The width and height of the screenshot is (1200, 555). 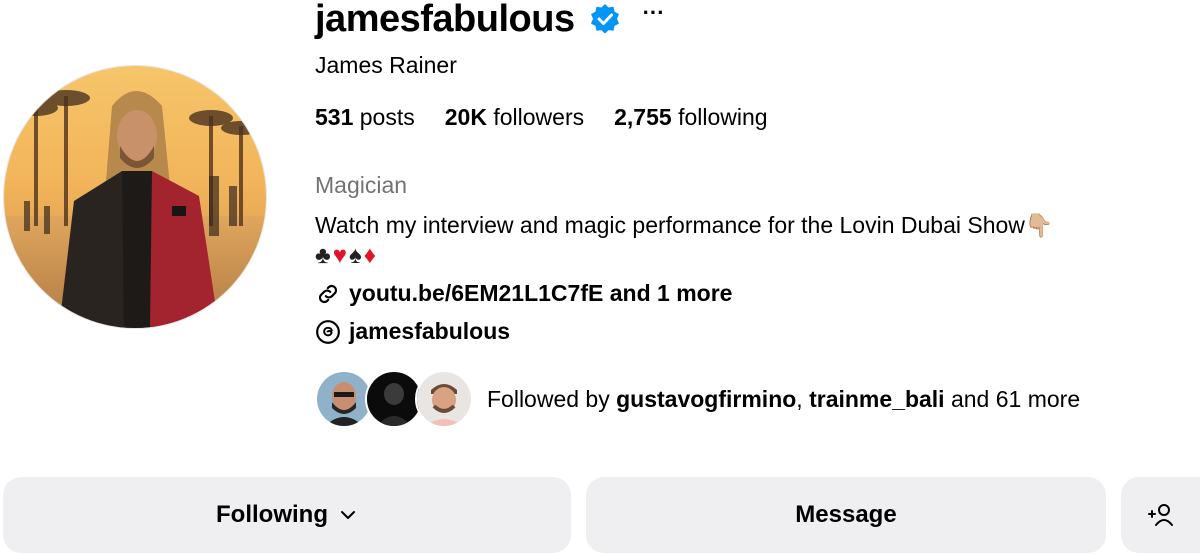 What do you see at coordinates (465, 117) in the screenshot?
I see `followers-count: 20K` at bounding box center [465, 117].